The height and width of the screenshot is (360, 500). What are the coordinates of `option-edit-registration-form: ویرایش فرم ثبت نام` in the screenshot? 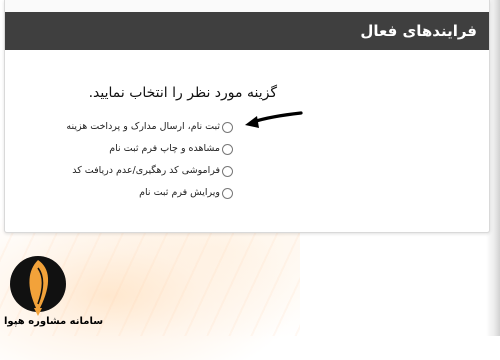 It's located at (149, 193).